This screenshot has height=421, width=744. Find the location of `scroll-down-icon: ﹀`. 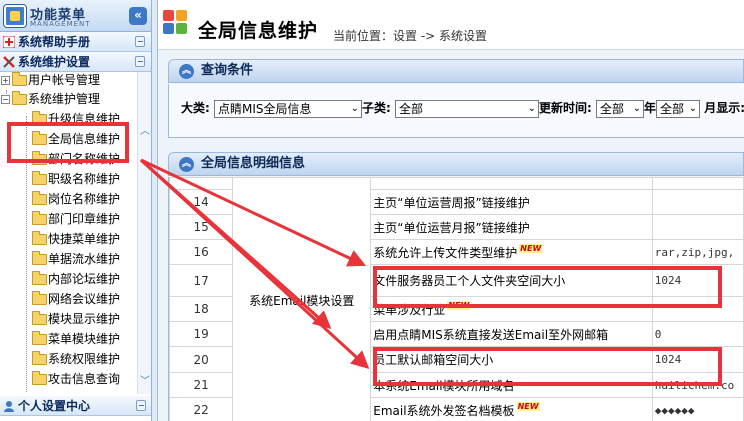

scroll-down-icon: ﹀ is located at coordinates (145, 379).